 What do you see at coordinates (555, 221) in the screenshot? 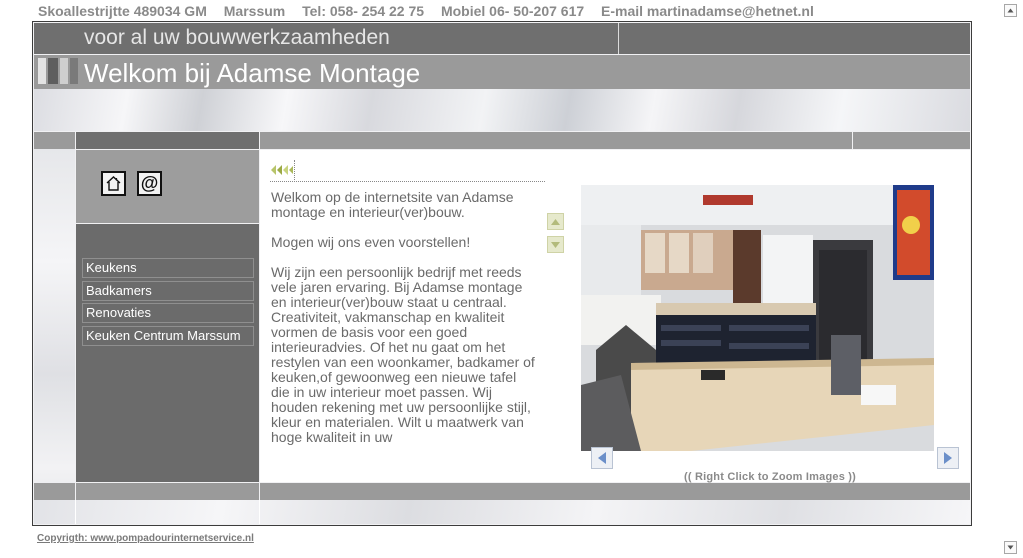
I see `scroll-up-arrow-icon` at bounding box center [555, 221].